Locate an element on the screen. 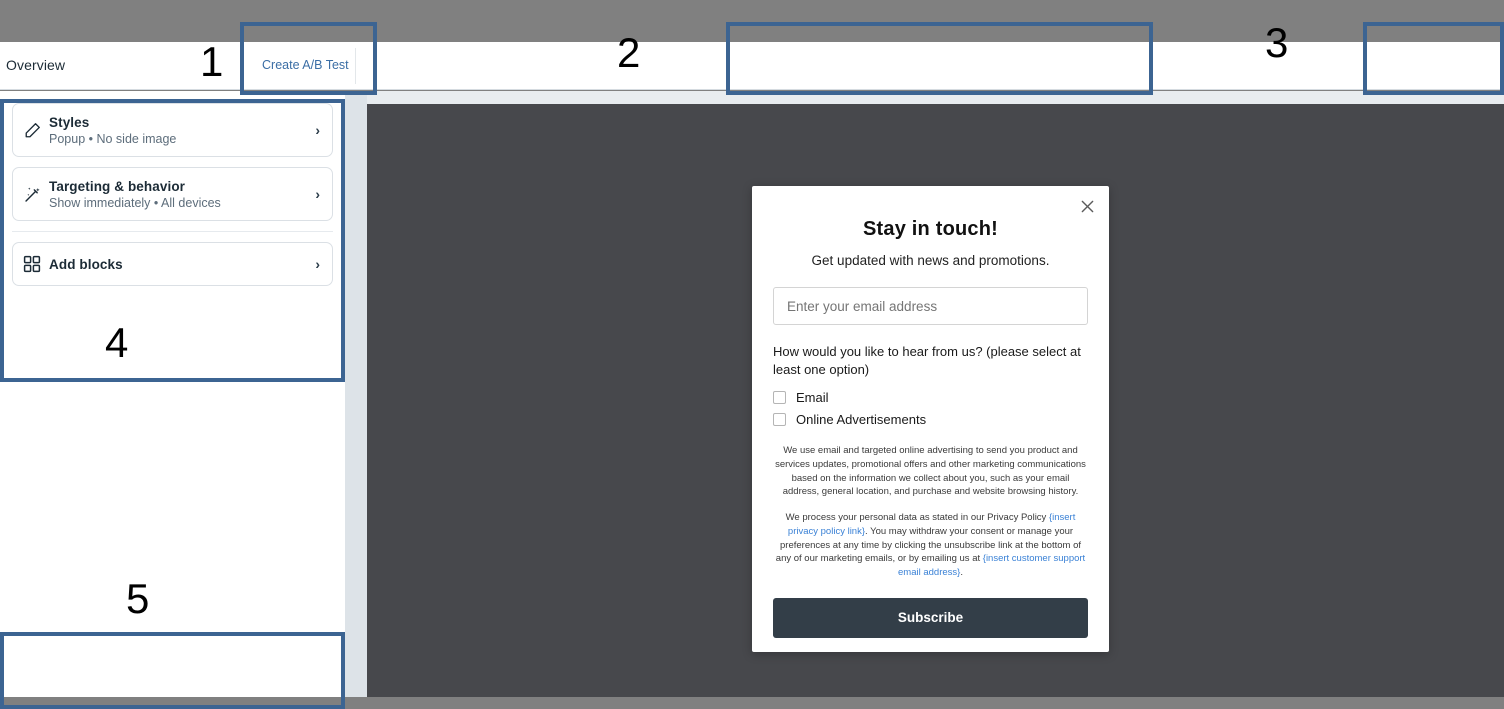 This screenshot has height=709, width=1504. sidebar-item-styles: Styles Popup • No side image › is located at coordinates (172, 130).